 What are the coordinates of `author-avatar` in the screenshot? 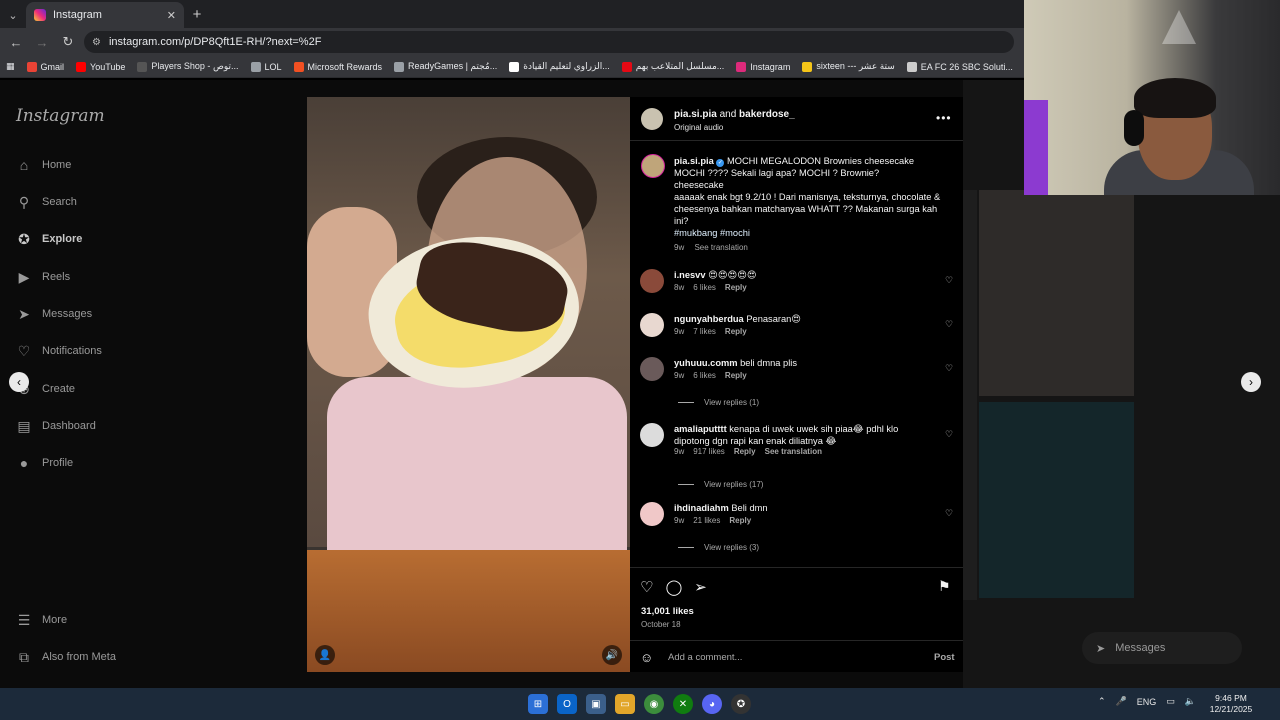 It's located at (652, 119).